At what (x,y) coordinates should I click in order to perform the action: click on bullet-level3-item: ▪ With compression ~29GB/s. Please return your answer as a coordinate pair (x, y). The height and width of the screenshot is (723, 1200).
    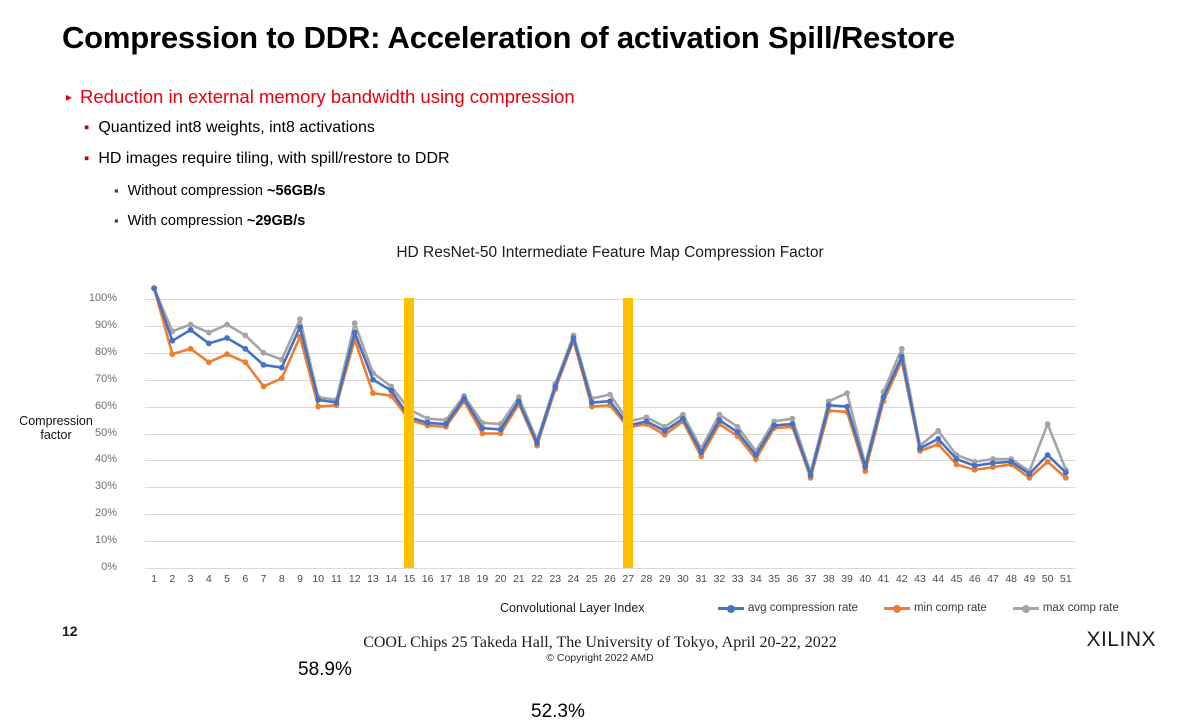
    Looking at the image, I should click on (209, 221).